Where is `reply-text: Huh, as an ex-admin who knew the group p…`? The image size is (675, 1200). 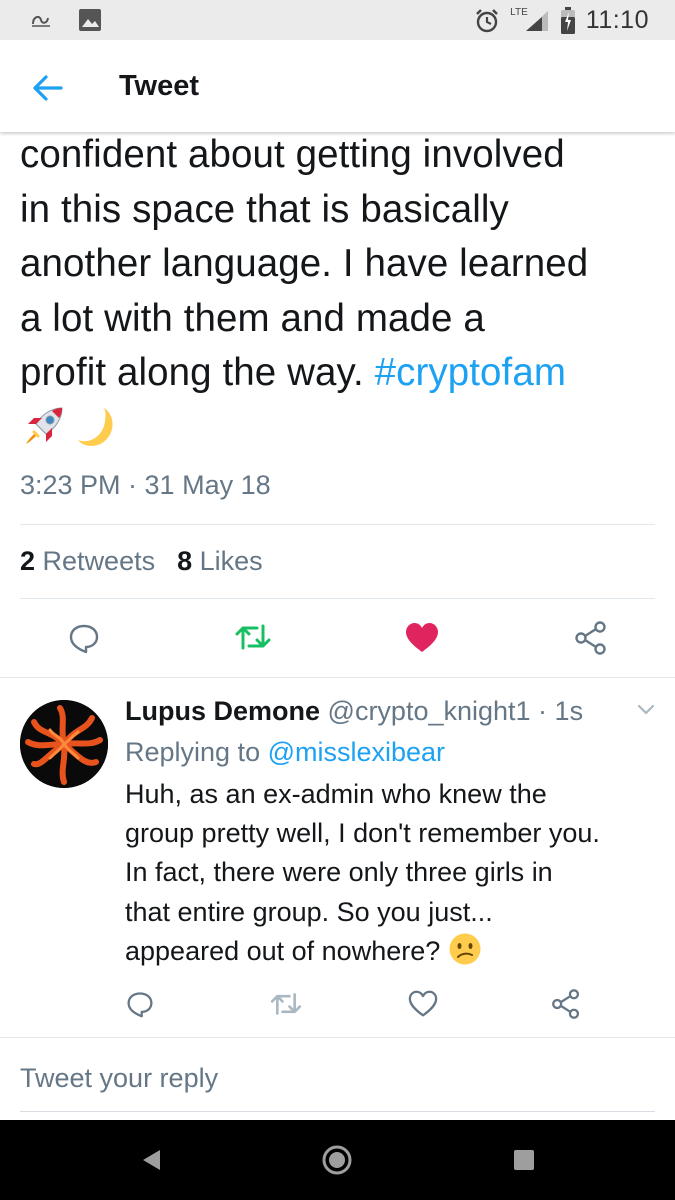 reply-text: Huh, as an ex-admin who knew the group p… is located at coordinates (395, 873).